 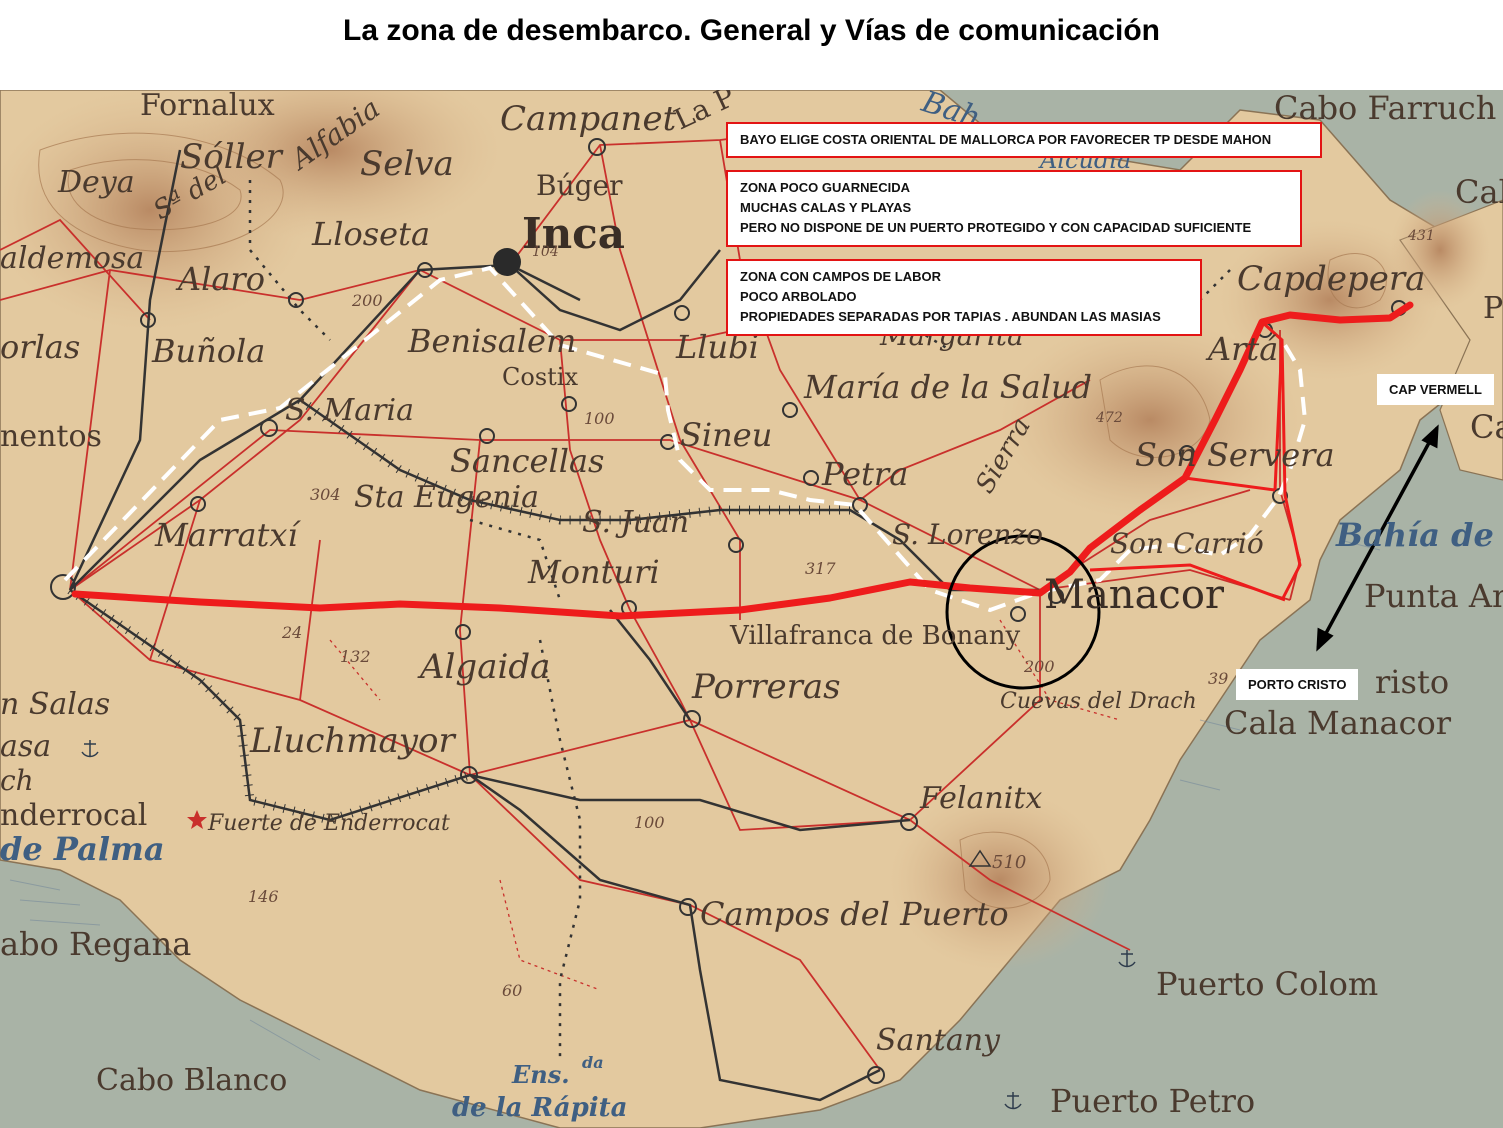 I want to click on label-soller: Sóller, so click(x=232, y=157).